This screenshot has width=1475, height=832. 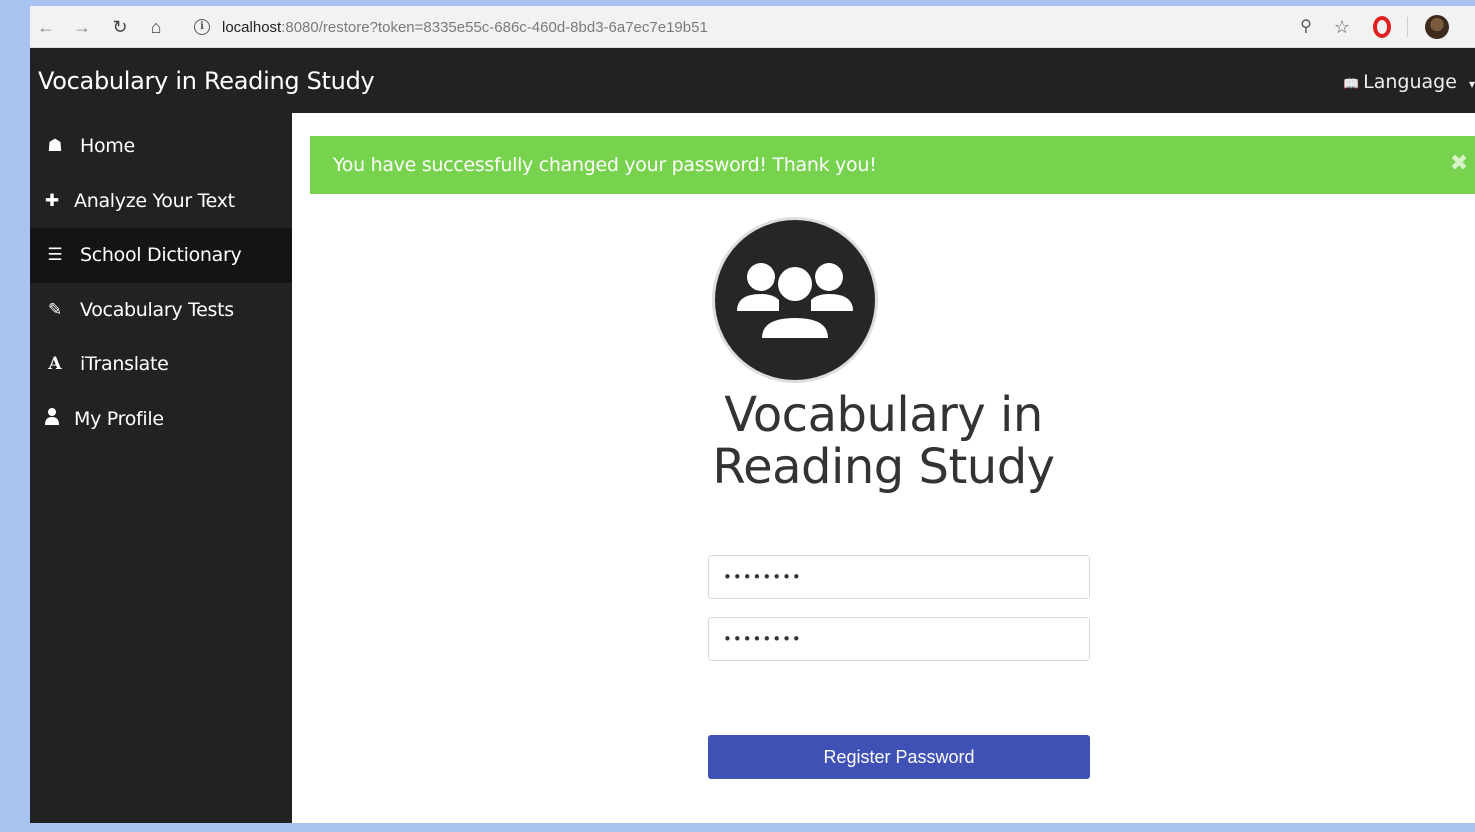 I want to click on sidebar-item-itranslate: A iTranslate, so click(x=161, y=364).